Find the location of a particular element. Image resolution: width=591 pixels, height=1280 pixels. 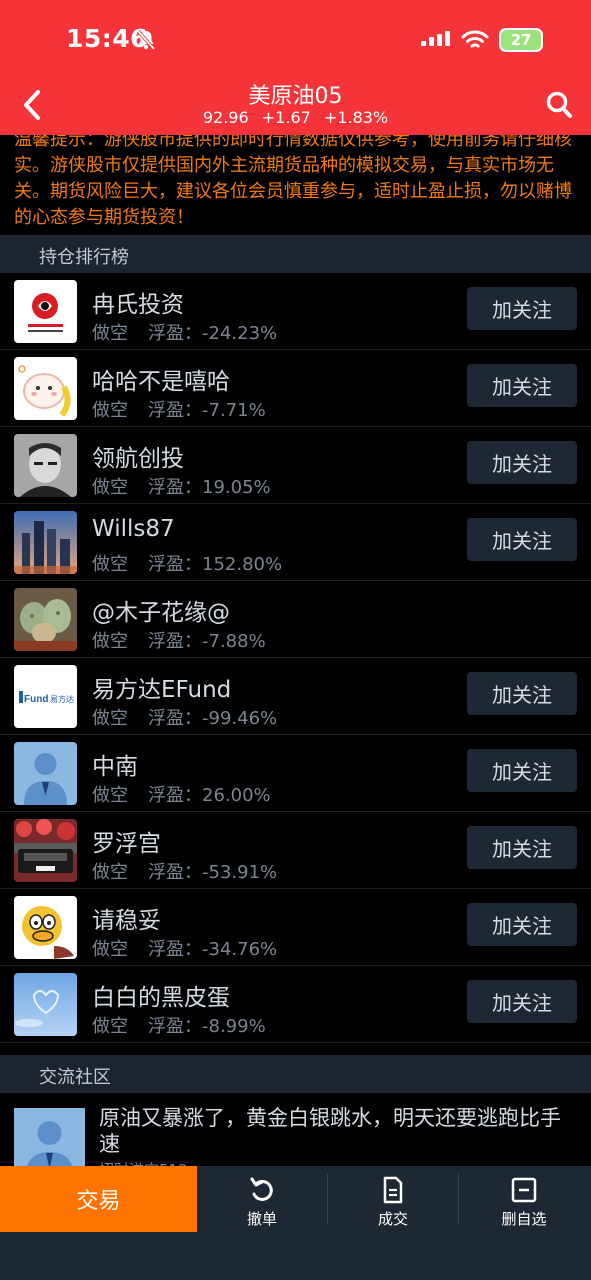

trader-meta: 做空 浮盈：26.00% is located at coordinates (181, 794).